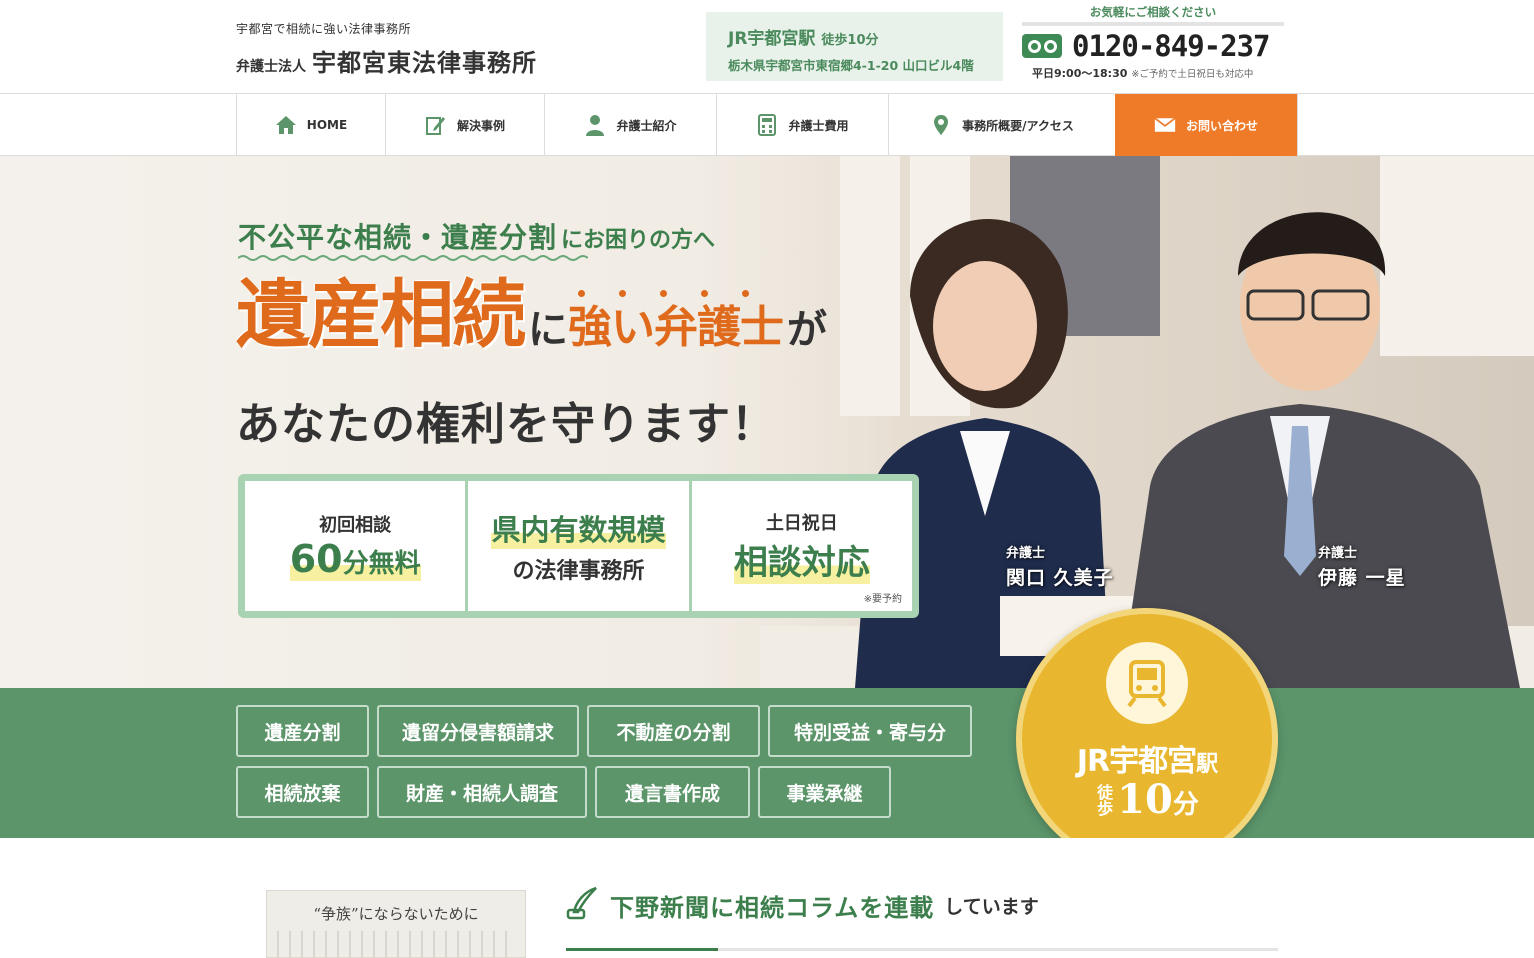 The image size is (1534, 958). What do you see at coordinates (672, 792) in the screenshot?
I see `category-tag: 遺言書作成` at bounding box center [672, 792].